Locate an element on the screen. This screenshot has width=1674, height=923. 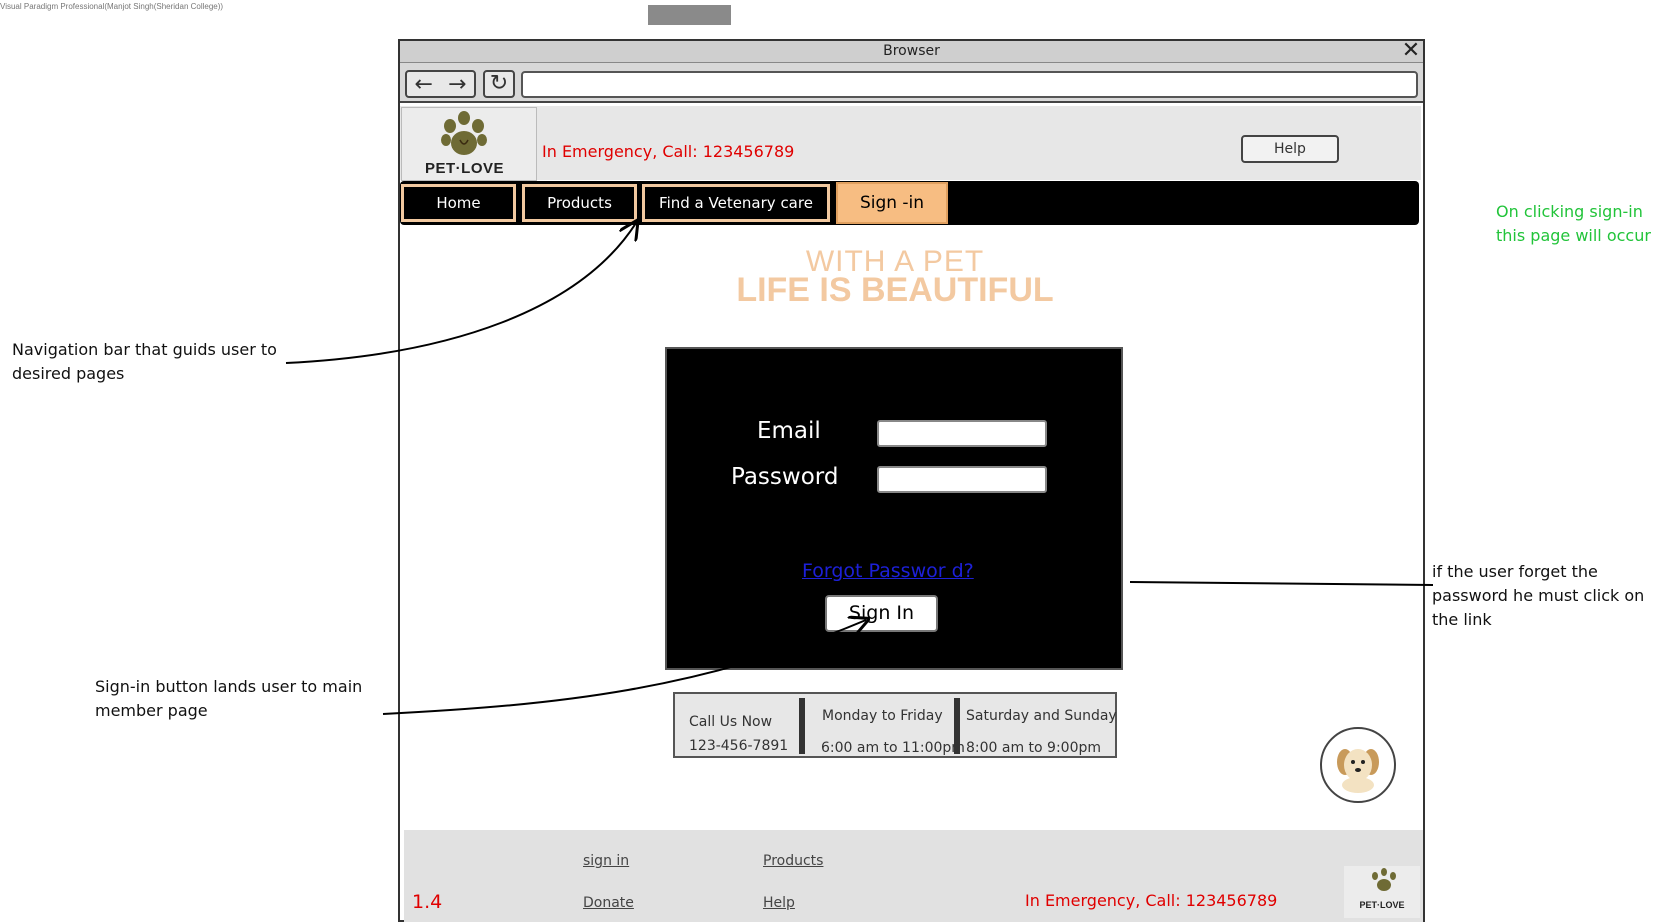
arrow-nav is located at coordinates (460, 293).